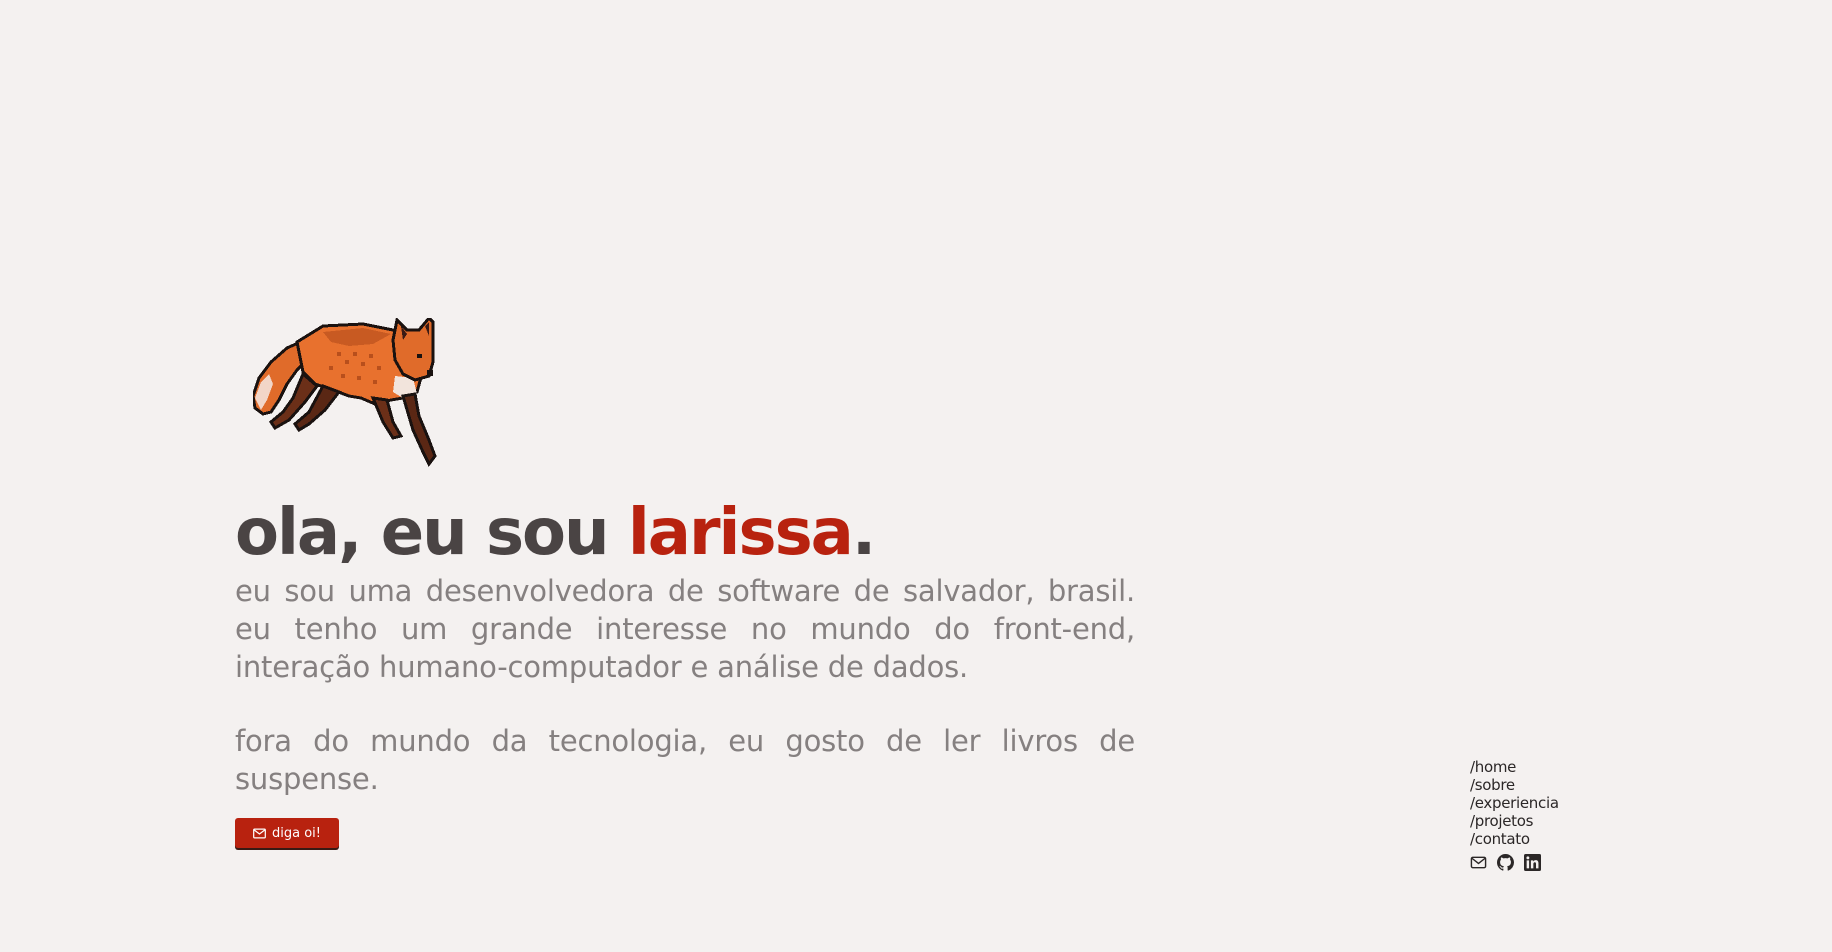 This screenshot has width=1832, height=952. What do you see at coordinates (740, 533) in the screenshot?
I see `name-highlight: larissa` at bounding box center [740, 533].